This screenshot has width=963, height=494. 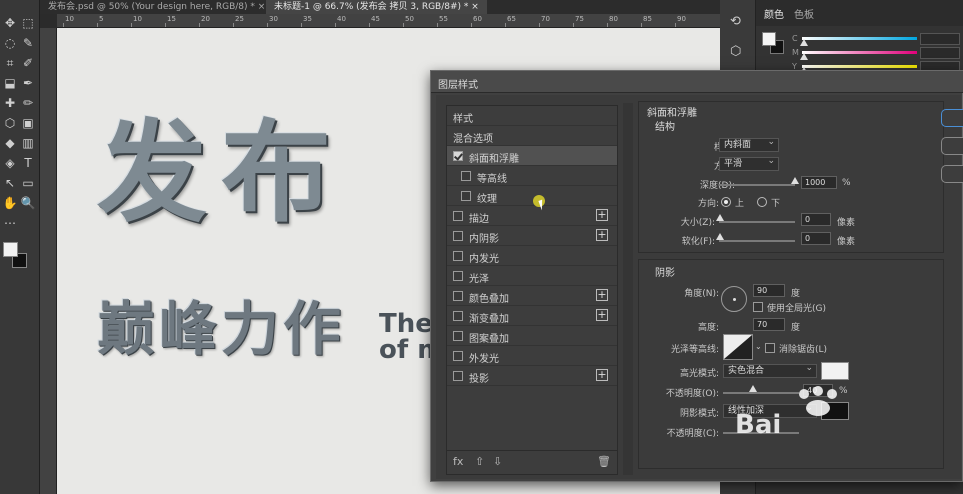 What do you see at coordinates (10, 63) in the screenshot?
I see `tool-icon: ⌗` at bounding box center [10, 63].